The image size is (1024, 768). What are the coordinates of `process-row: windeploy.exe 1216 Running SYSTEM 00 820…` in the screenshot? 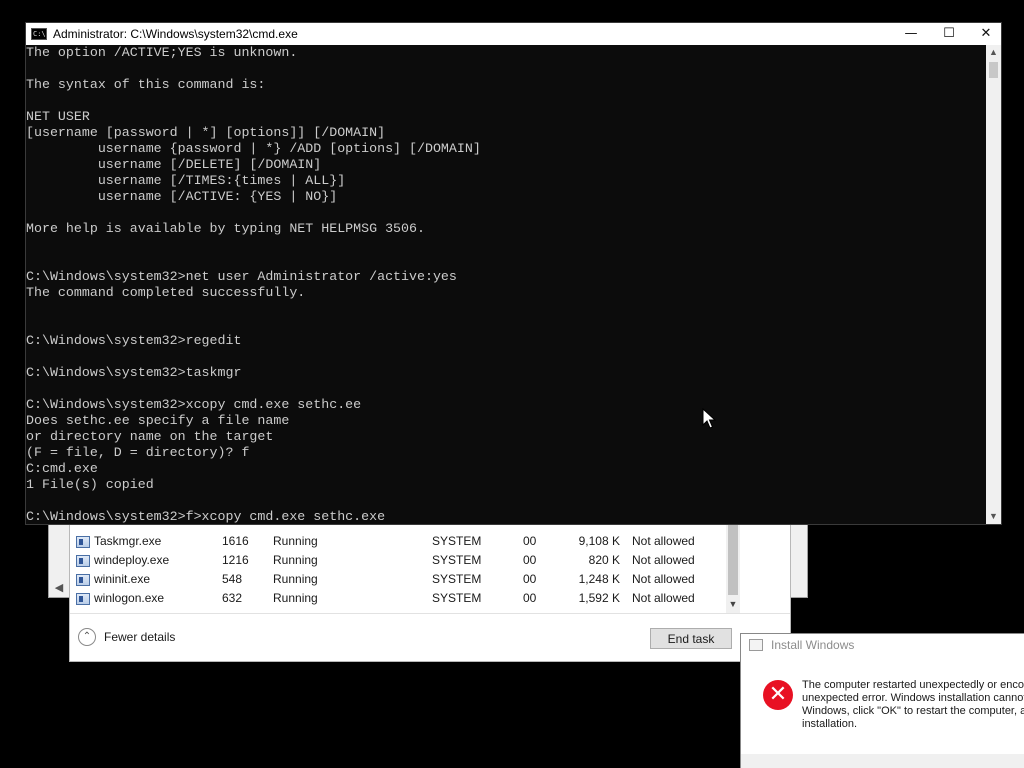 It's located at (430, 560).